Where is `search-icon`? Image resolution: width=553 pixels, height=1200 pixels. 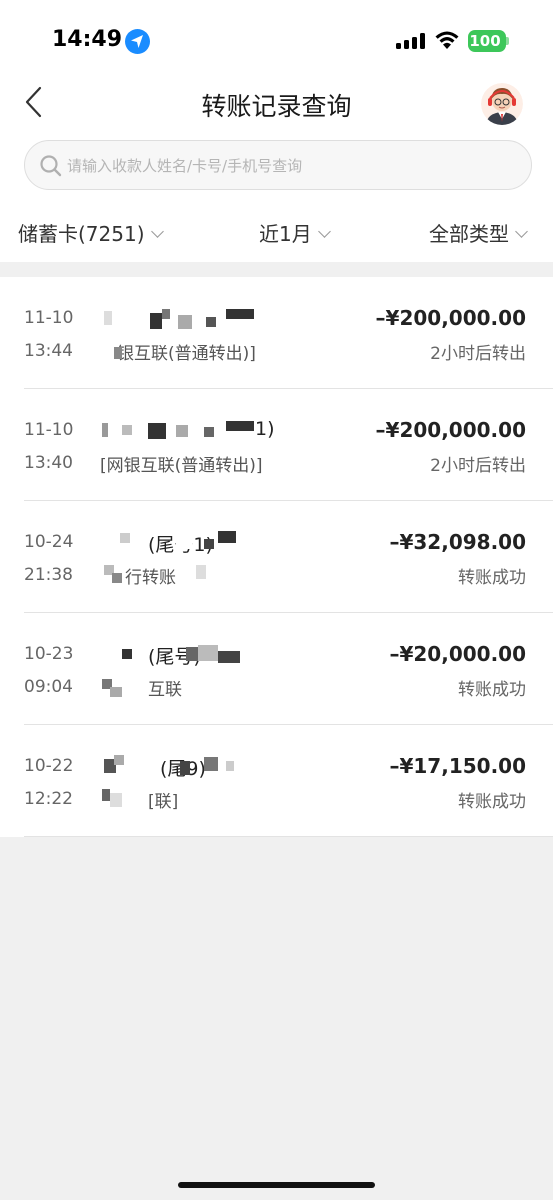
search-icon is located at coordinates (51, 166).